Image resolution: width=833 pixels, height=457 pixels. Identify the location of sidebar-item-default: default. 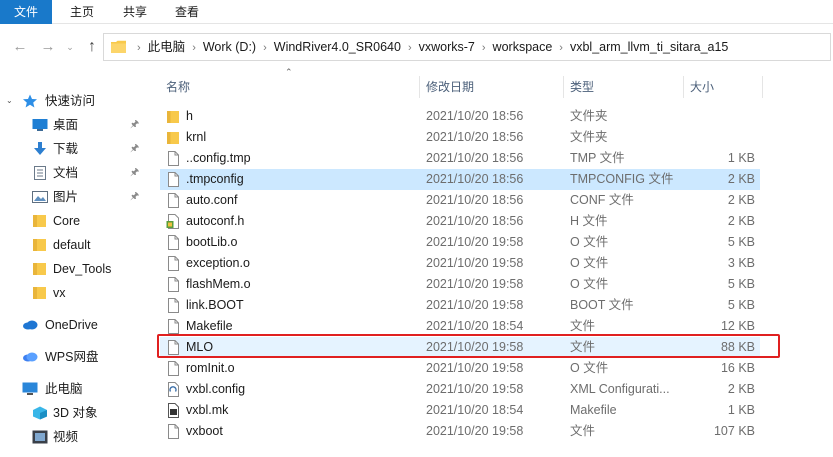
(76, 245).